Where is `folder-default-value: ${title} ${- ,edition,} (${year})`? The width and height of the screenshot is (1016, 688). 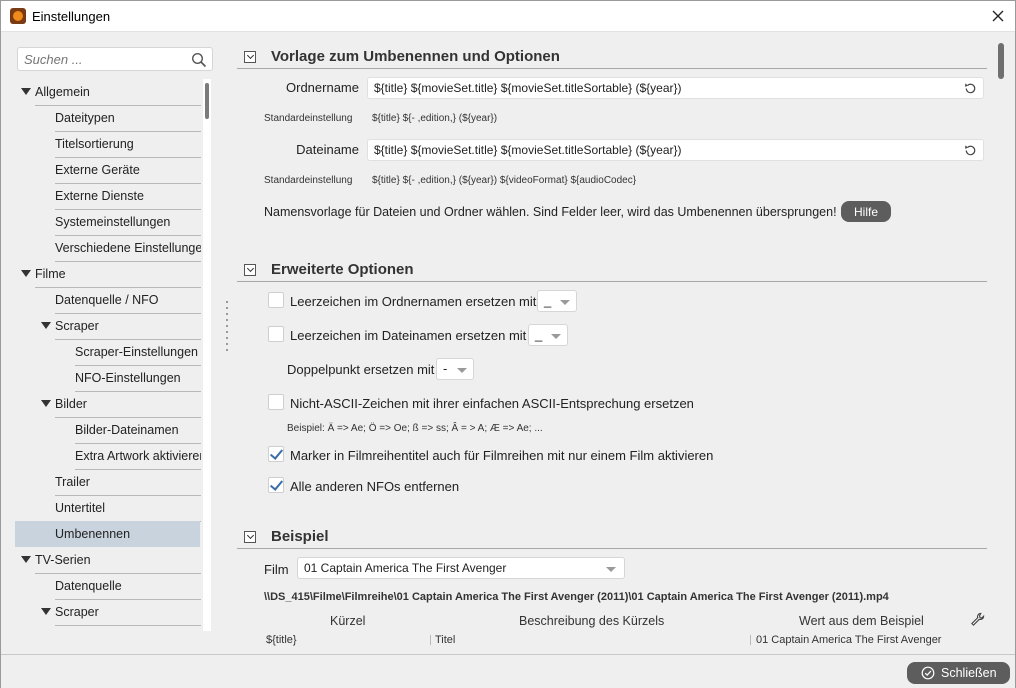 folder-default-value: ${title} ${- ,edition,} (${year}) is located at coordinates (435, 118).